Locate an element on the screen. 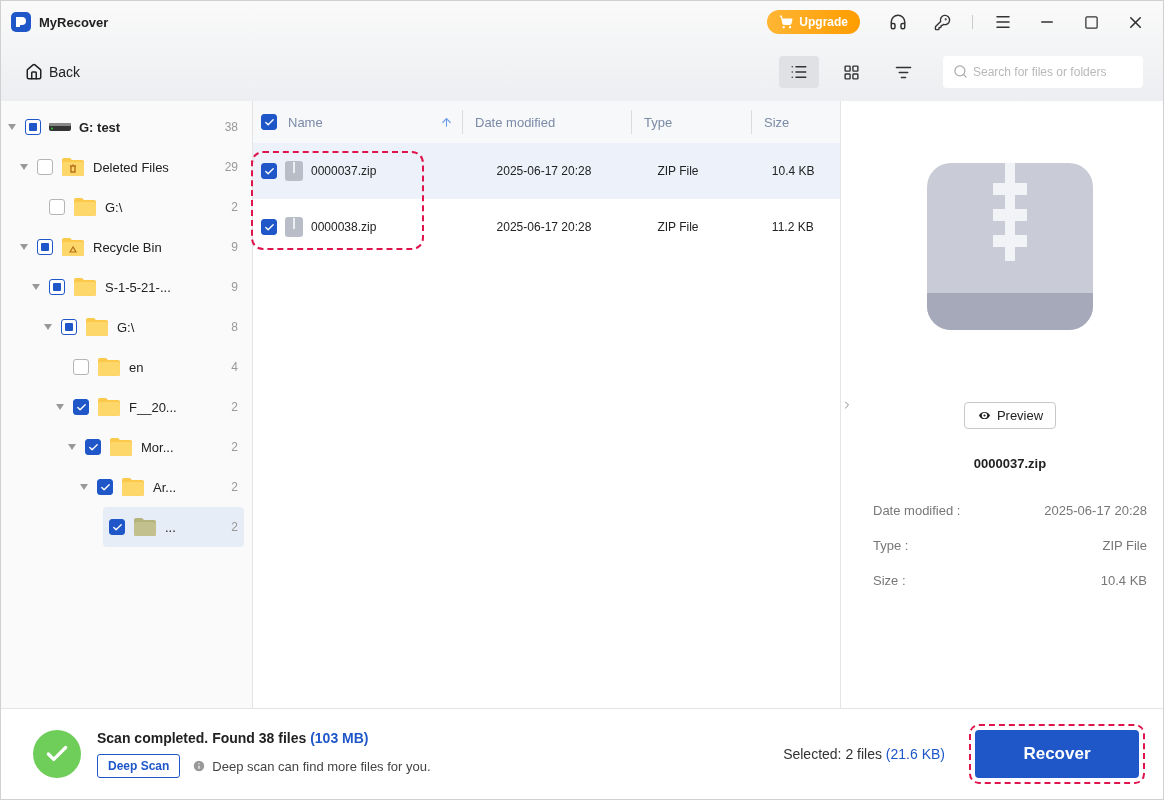  detail-value: 2025-06-17 20:28 is located at coordinates (1095, 510).